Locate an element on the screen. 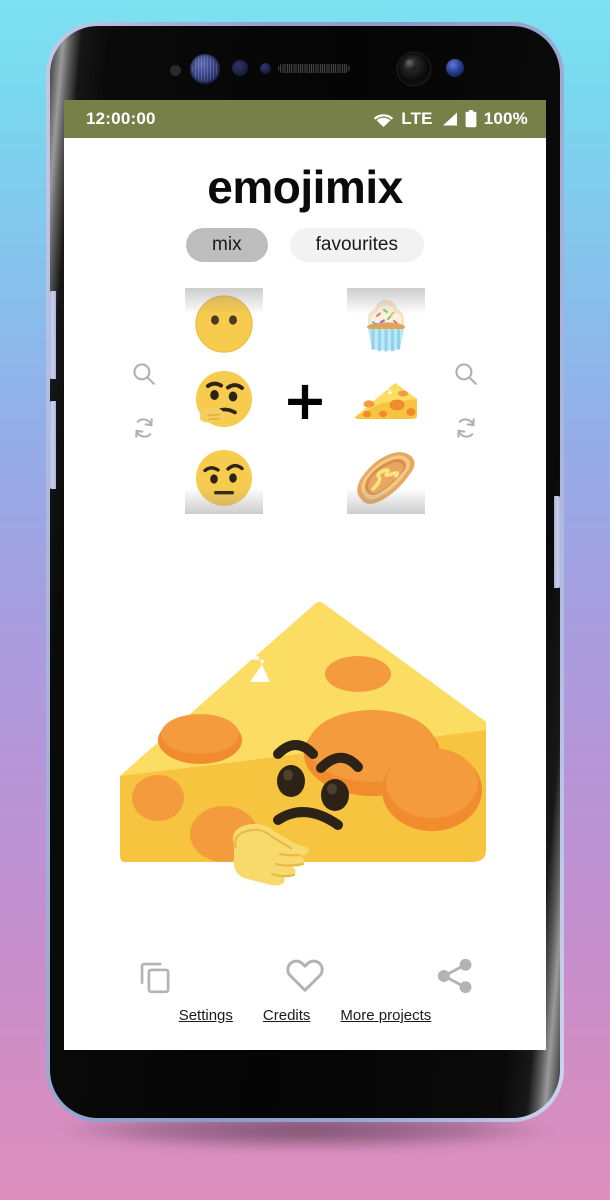  favourite-button is located at coordinates (305, 976).